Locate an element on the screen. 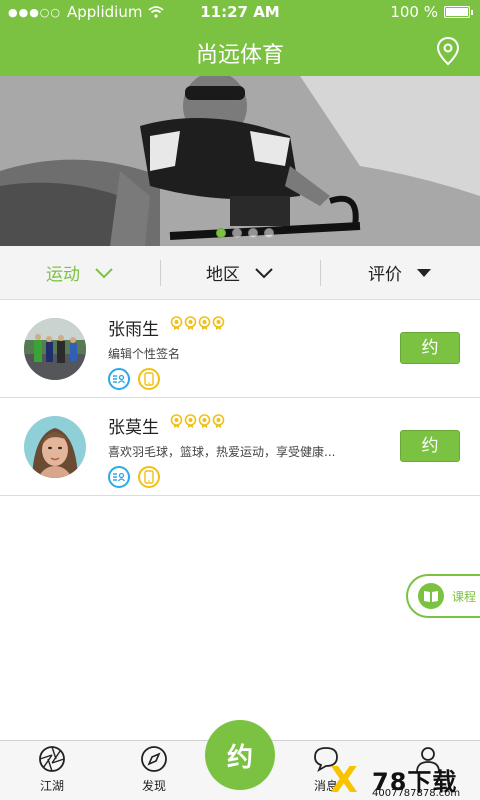 This screenshot has width=480, height=800. runners-photo is located at coordinates (55, 349).